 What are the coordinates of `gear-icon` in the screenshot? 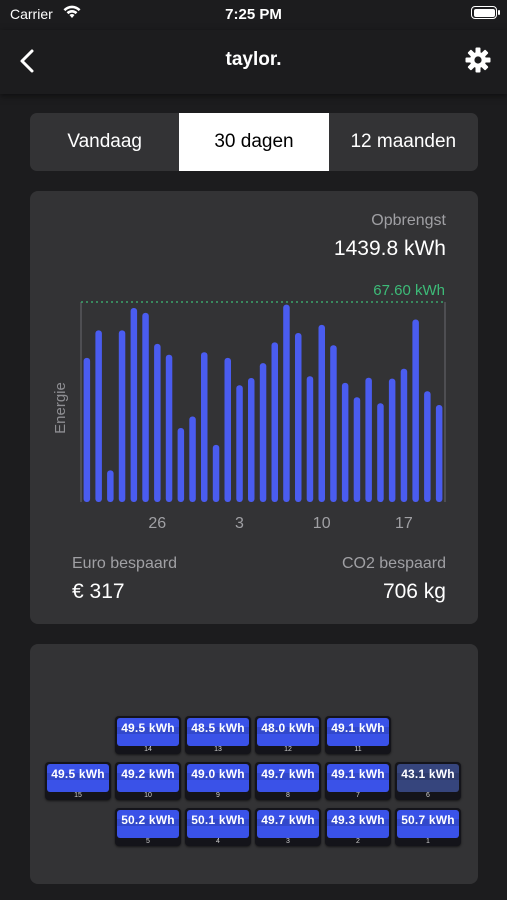 It's located at (478, 60).